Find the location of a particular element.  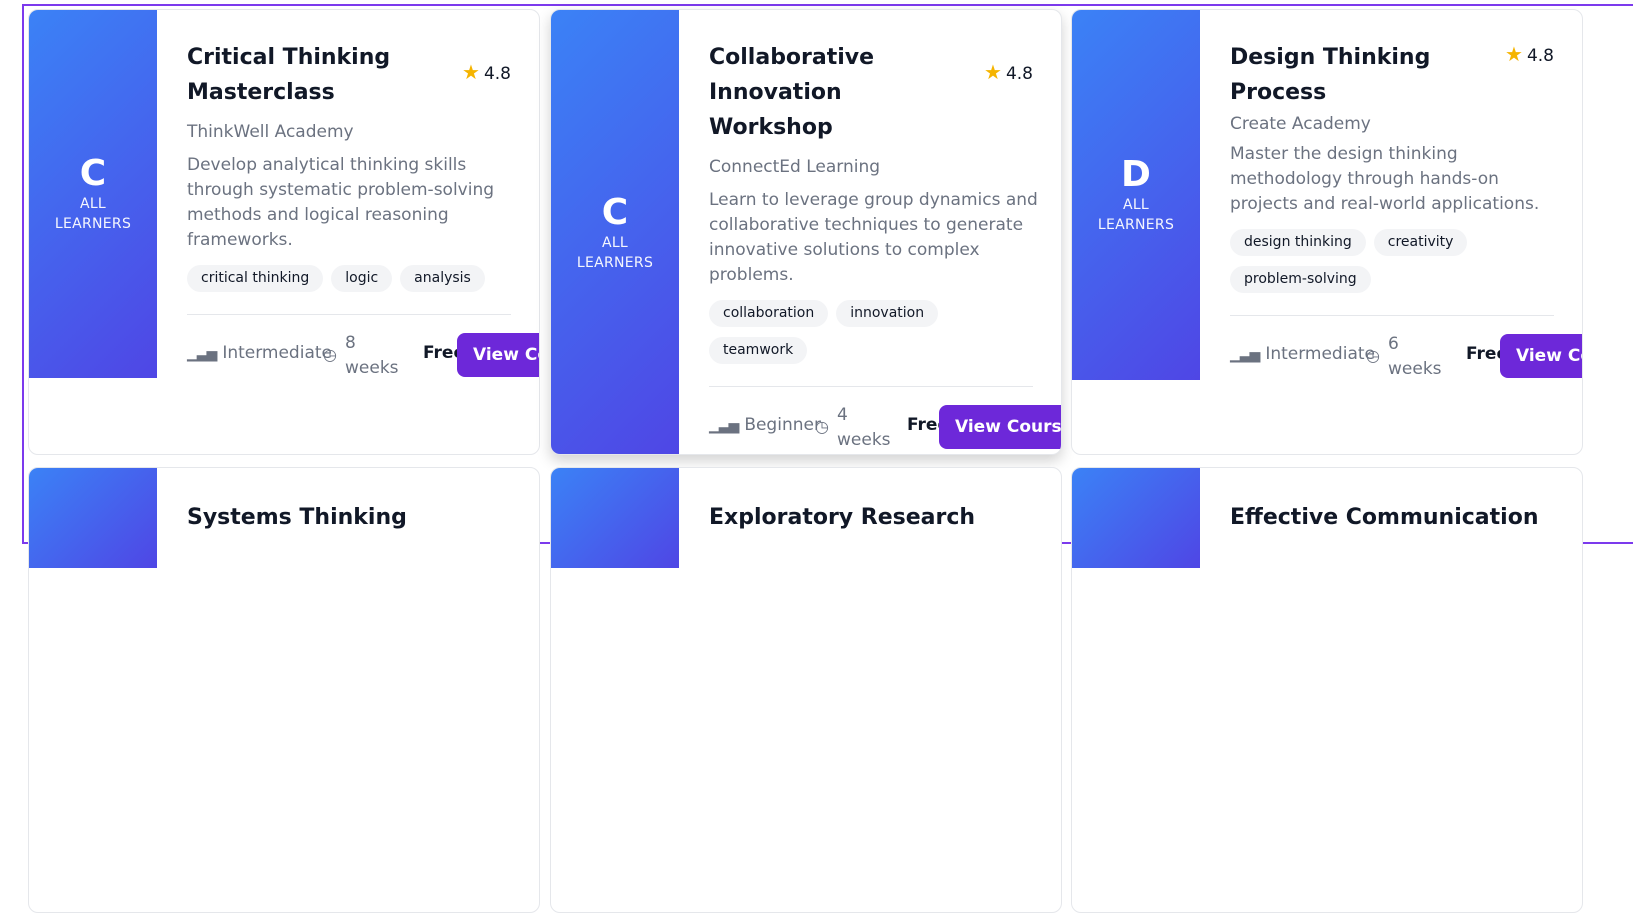

course-title: Exploratory Research is located at coordinates (869, 517).